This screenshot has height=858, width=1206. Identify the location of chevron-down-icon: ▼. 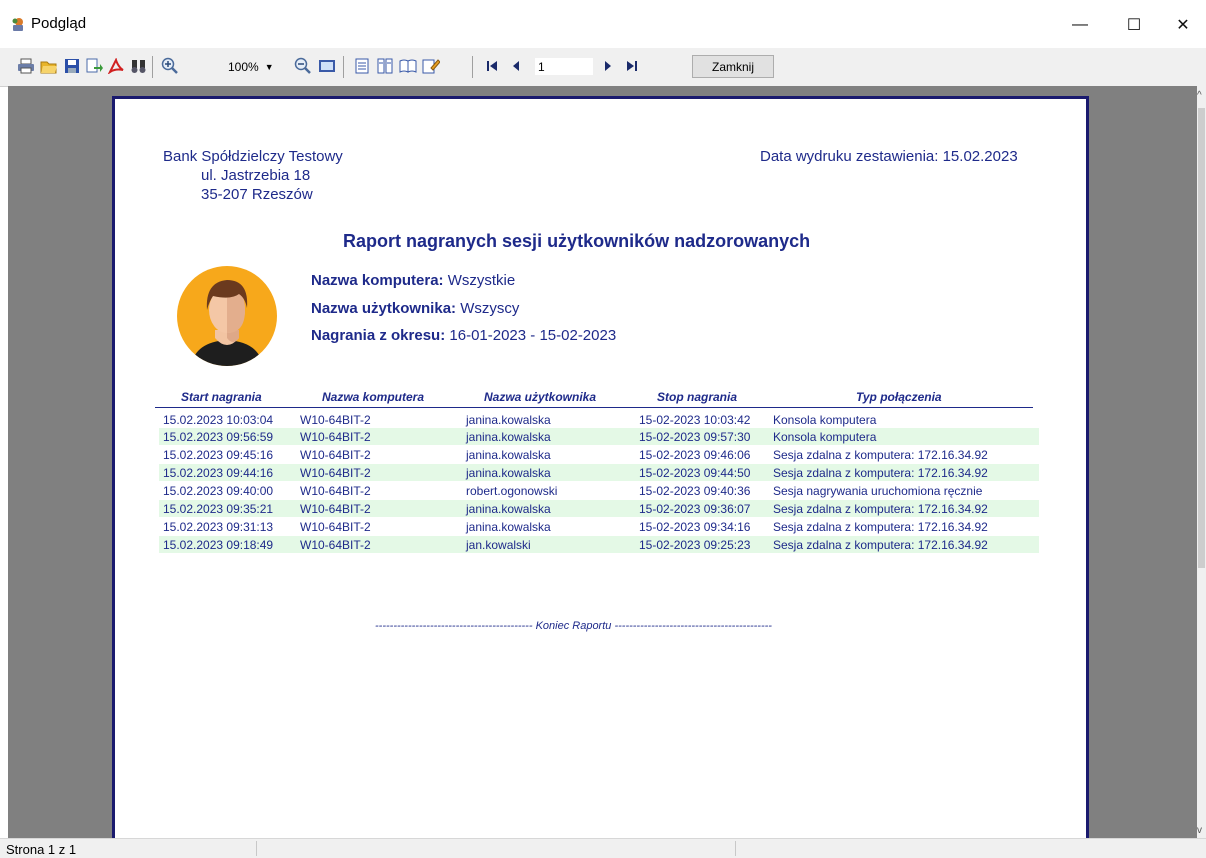
(269, 67).